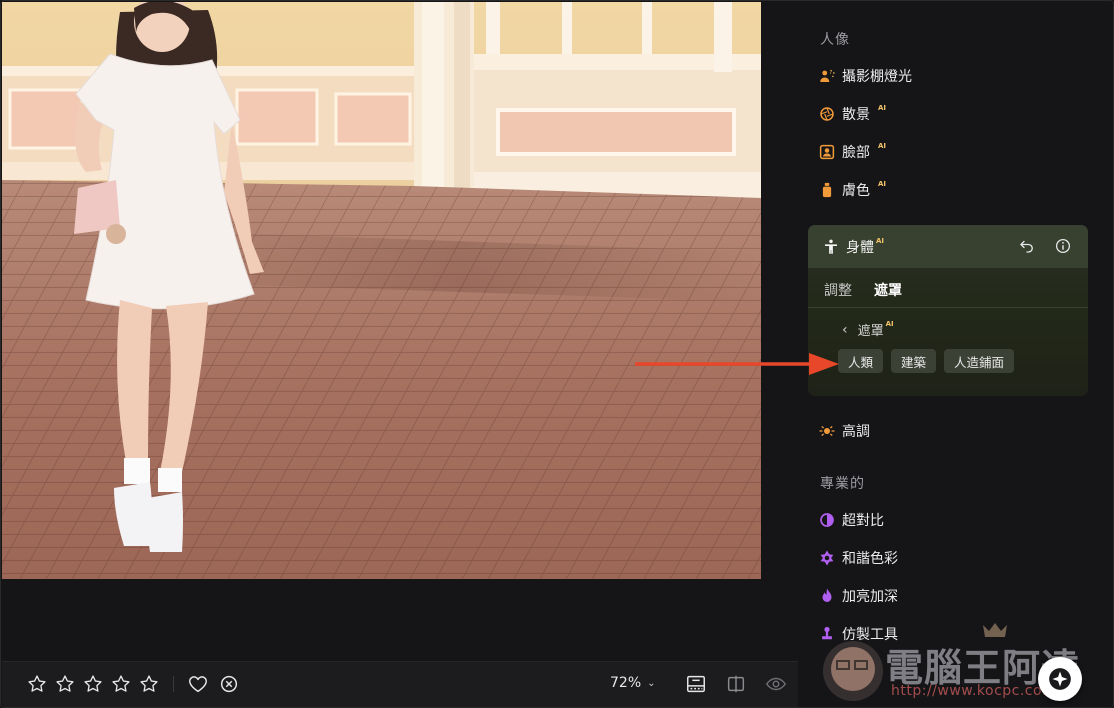 The image size is (1114, 708). I want to click on tool-label: 膚色, so click(856, 191).